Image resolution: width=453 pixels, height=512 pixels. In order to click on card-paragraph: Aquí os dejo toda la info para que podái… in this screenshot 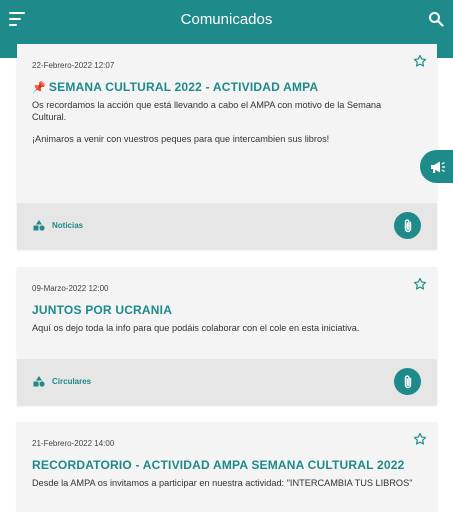, I will do `click(196, 328)`.